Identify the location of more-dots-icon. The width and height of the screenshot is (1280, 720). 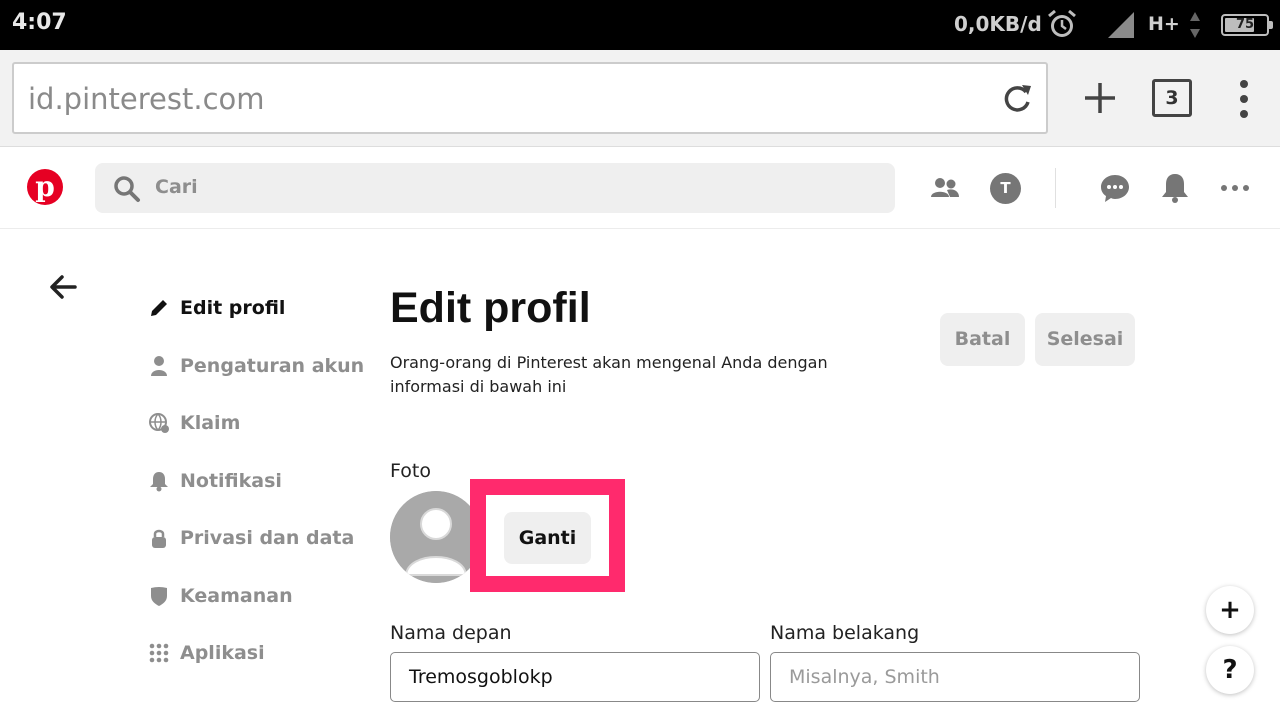
(1235, 188).